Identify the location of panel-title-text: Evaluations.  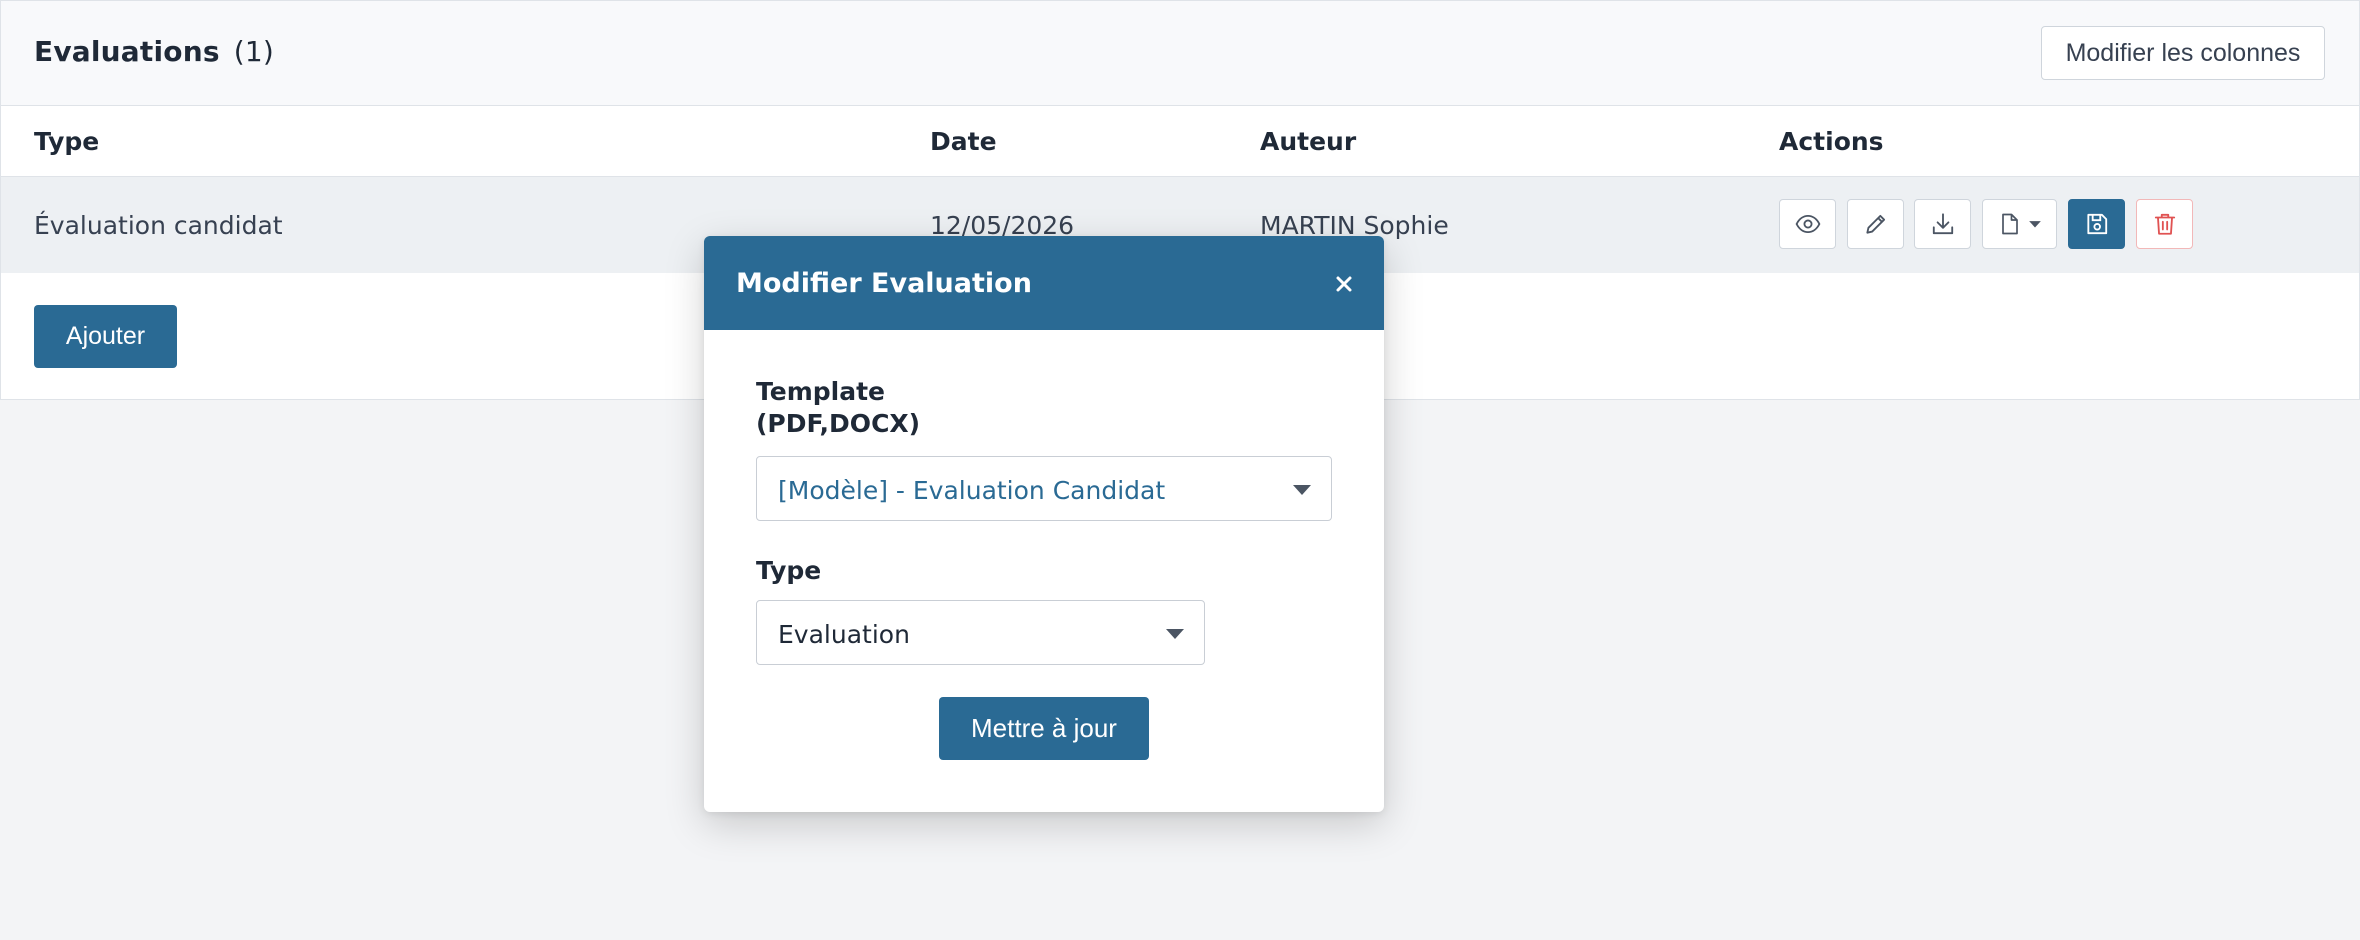
(127, 51).